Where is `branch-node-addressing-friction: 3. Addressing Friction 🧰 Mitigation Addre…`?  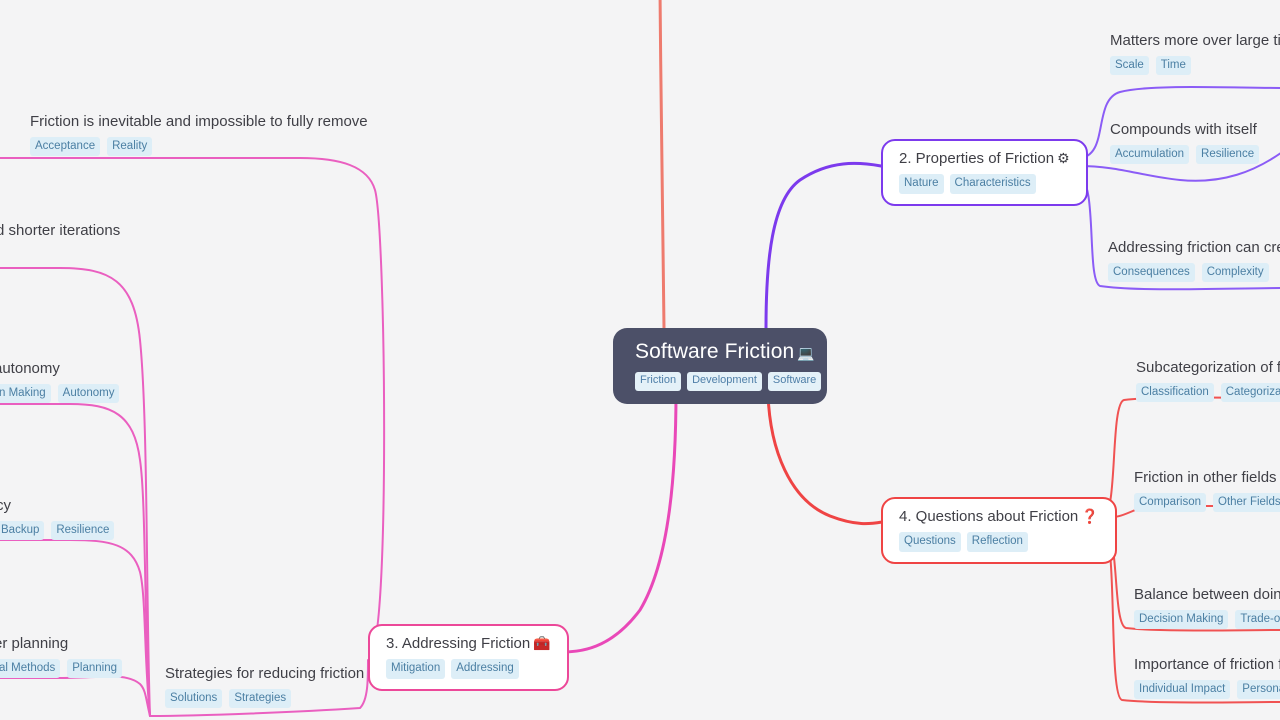
branch-node-addressing-friction: 3. Addressing Friction 🧰 Mitigation Addre… is located at coordinates (468, 657).